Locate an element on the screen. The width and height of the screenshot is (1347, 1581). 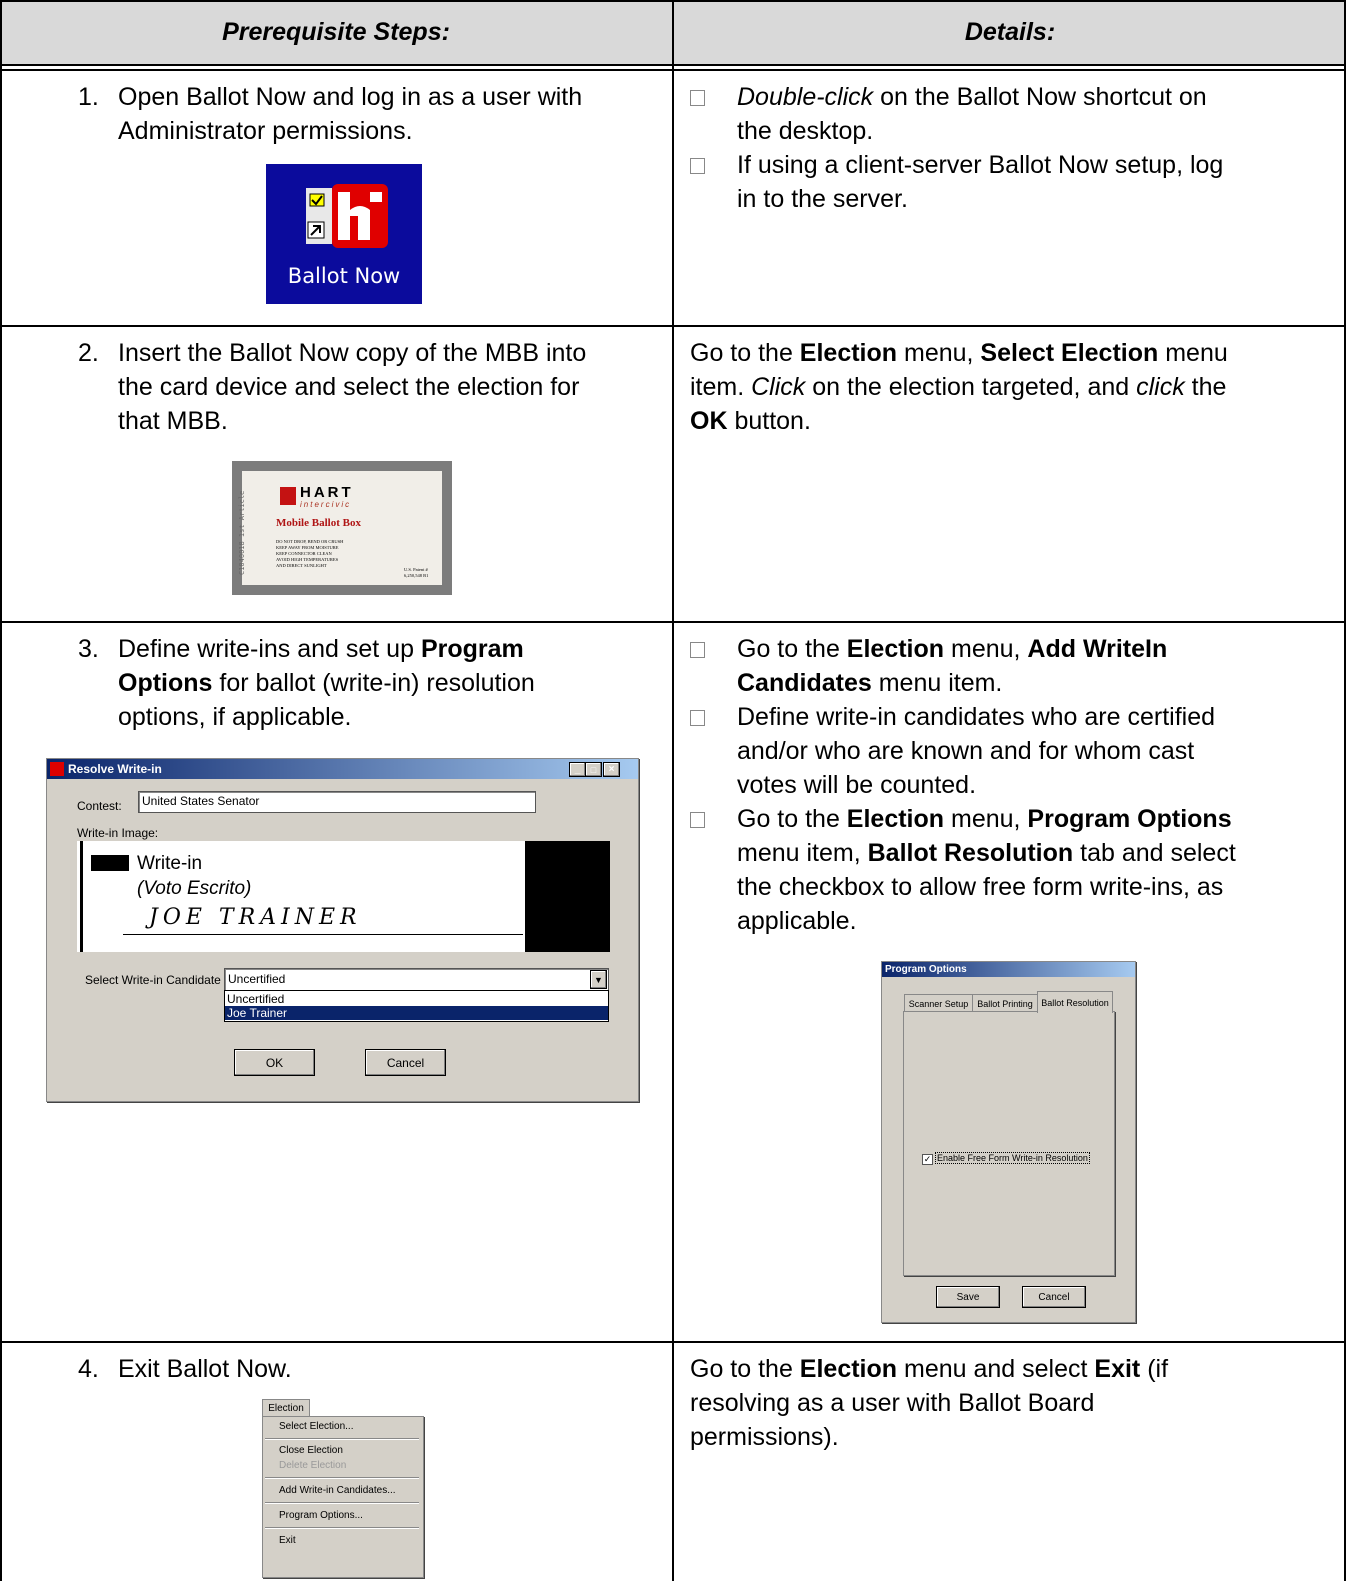
filled-oval-icon is located at coordinates (110, 863).